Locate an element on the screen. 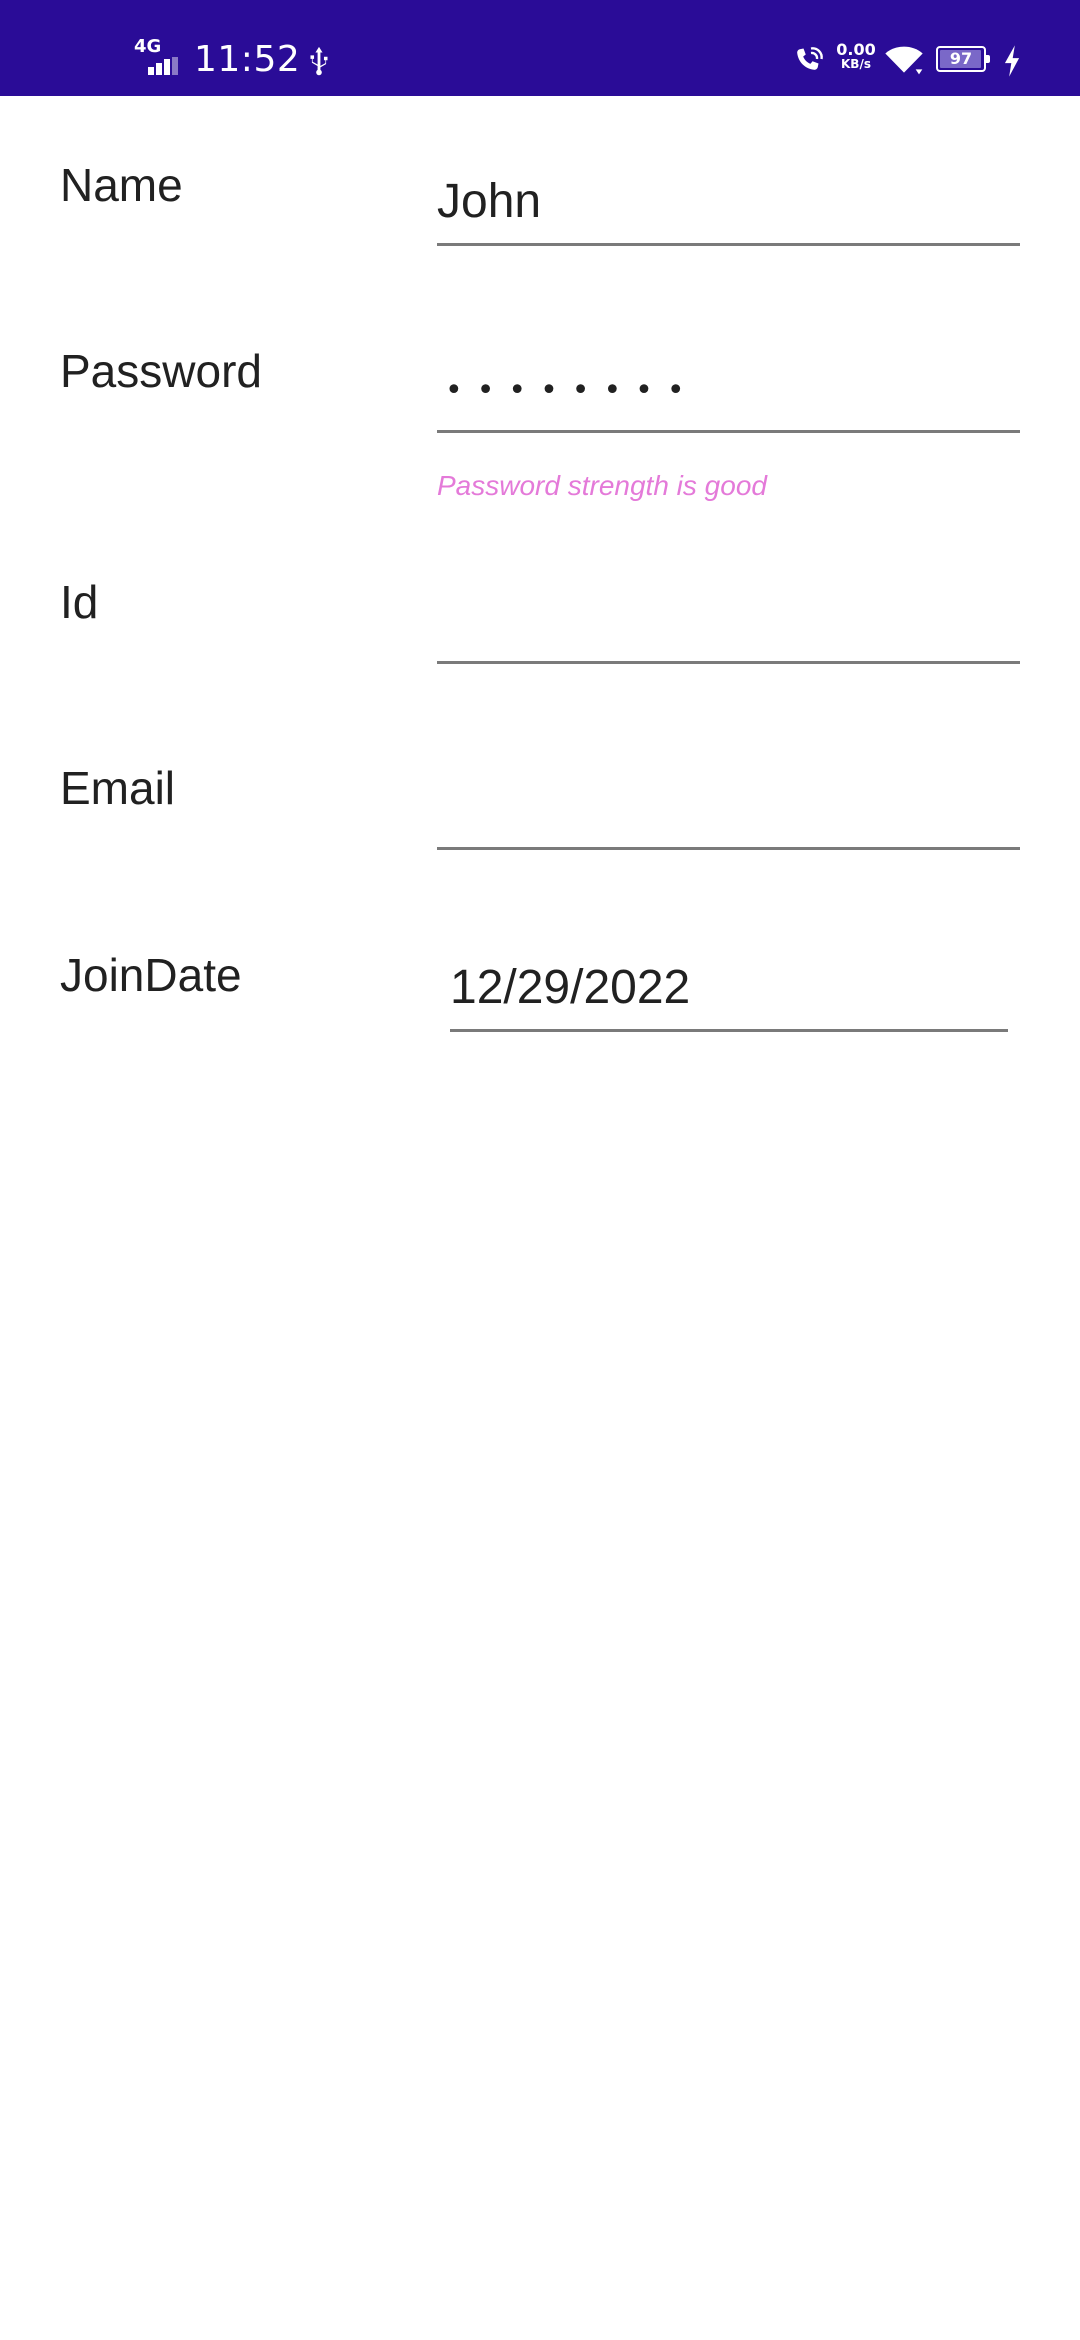  wifi-icon is located at coordinates (904, 60).